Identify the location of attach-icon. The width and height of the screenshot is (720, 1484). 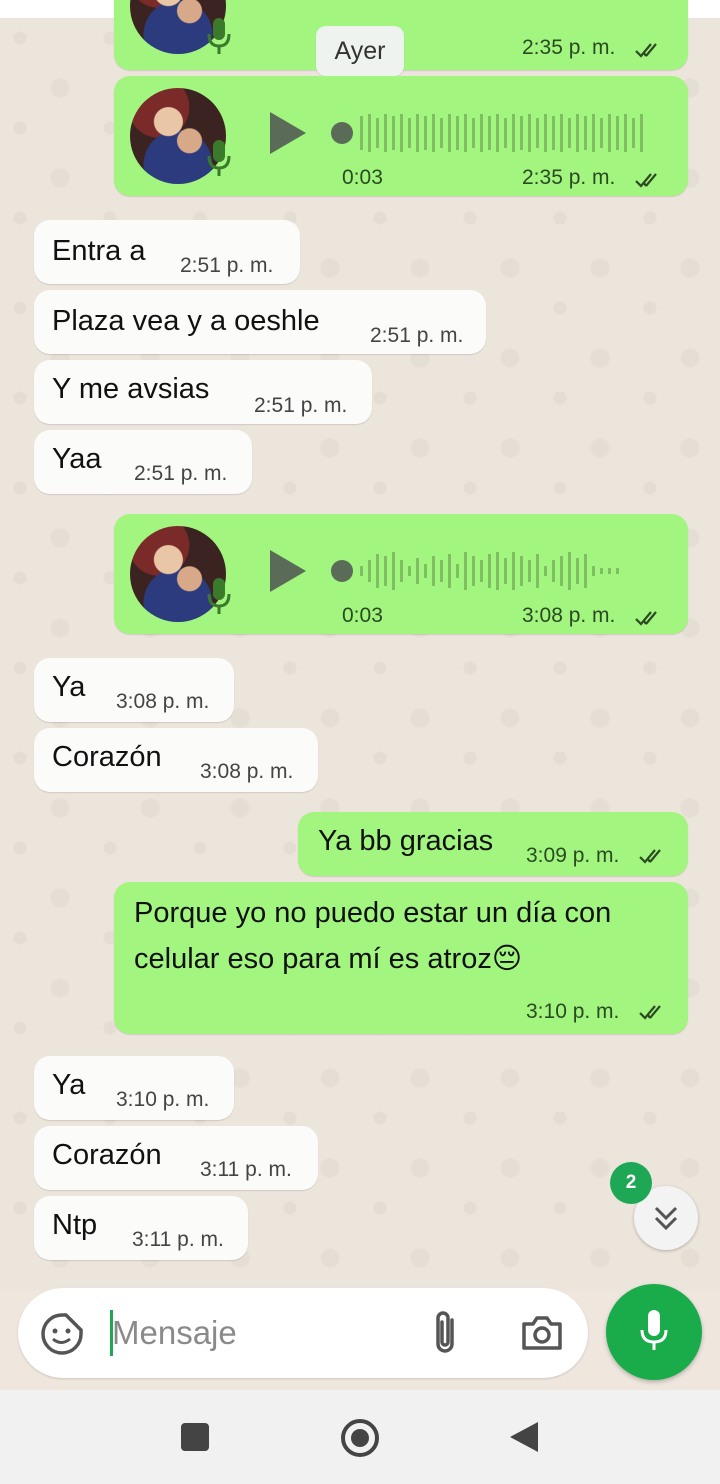
(445, 1333).